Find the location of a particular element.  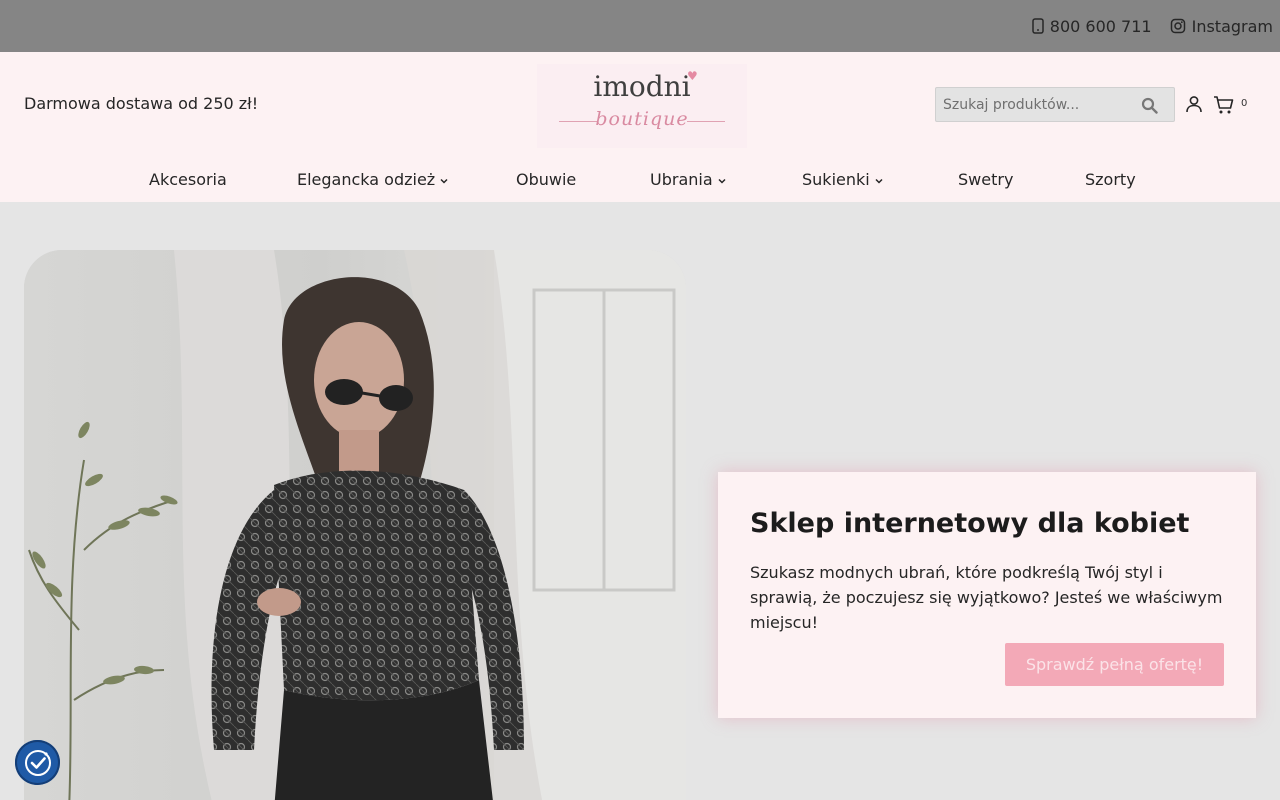

instagram-icon is located at coordinates (1177, 26).